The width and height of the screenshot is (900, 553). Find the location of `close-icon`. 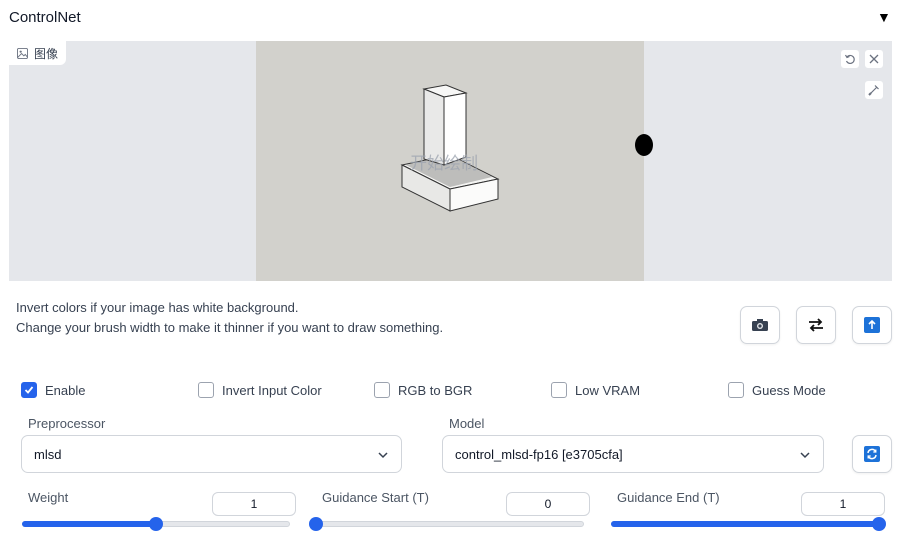

close-icon is located at coordinates (874, 59).